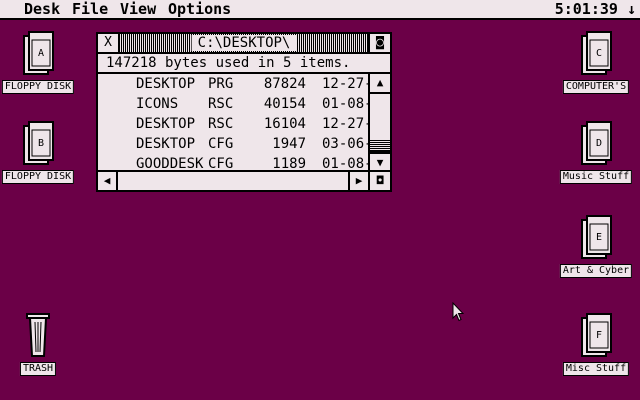  What do you see at coordinates (90, 9) in the screenshot?
I see `menu-file: File` at bounding box center [90, 9].